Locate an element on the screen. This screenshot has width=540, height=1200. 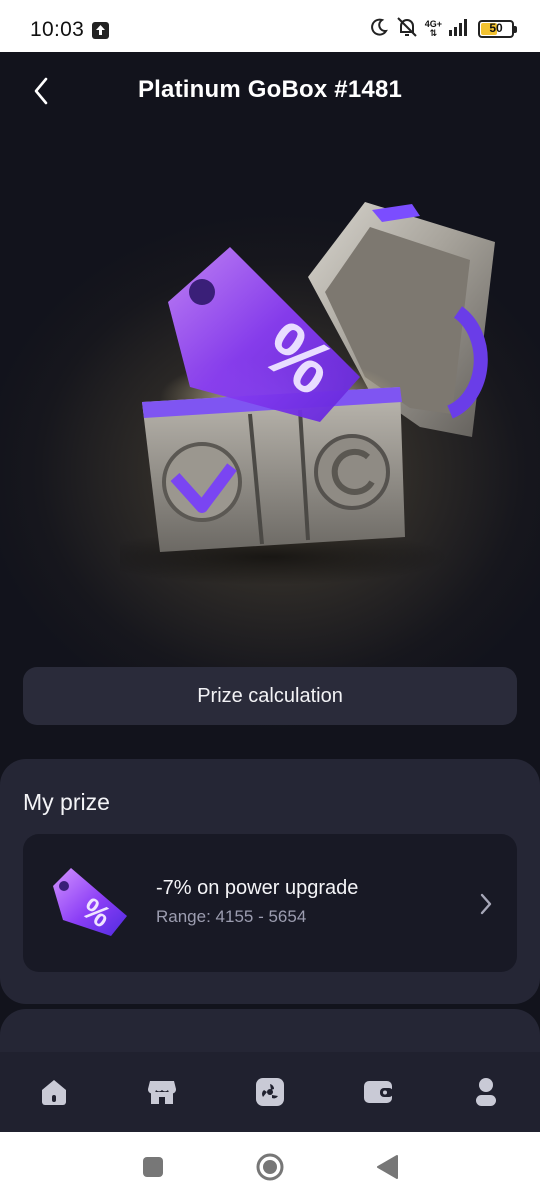
mining-fan-icon is located at coordinates (270, 1092).